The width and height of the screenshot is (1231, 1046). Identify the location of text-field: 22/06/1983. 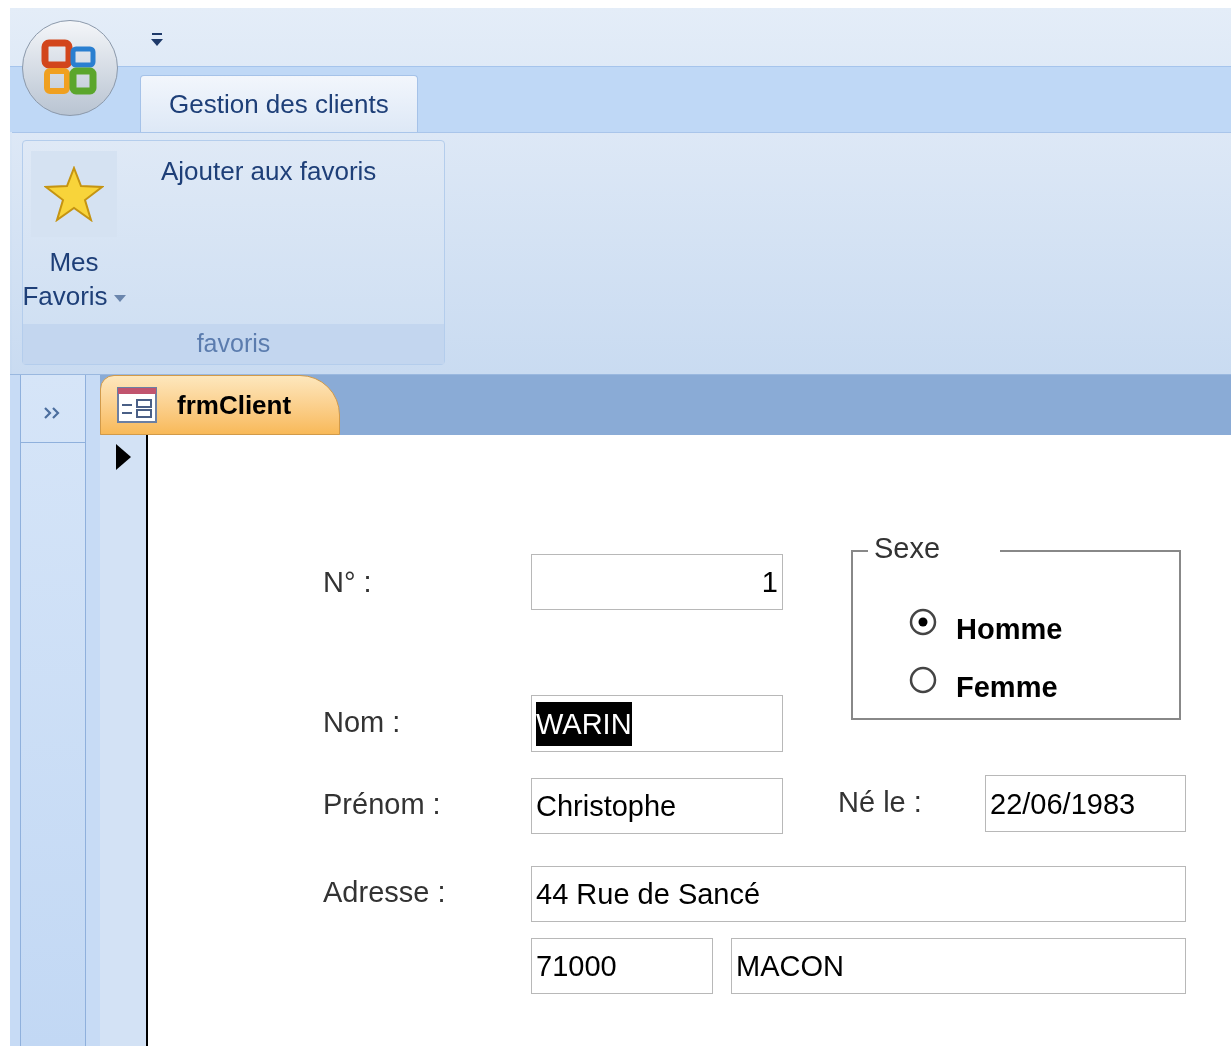
(1085, 803).